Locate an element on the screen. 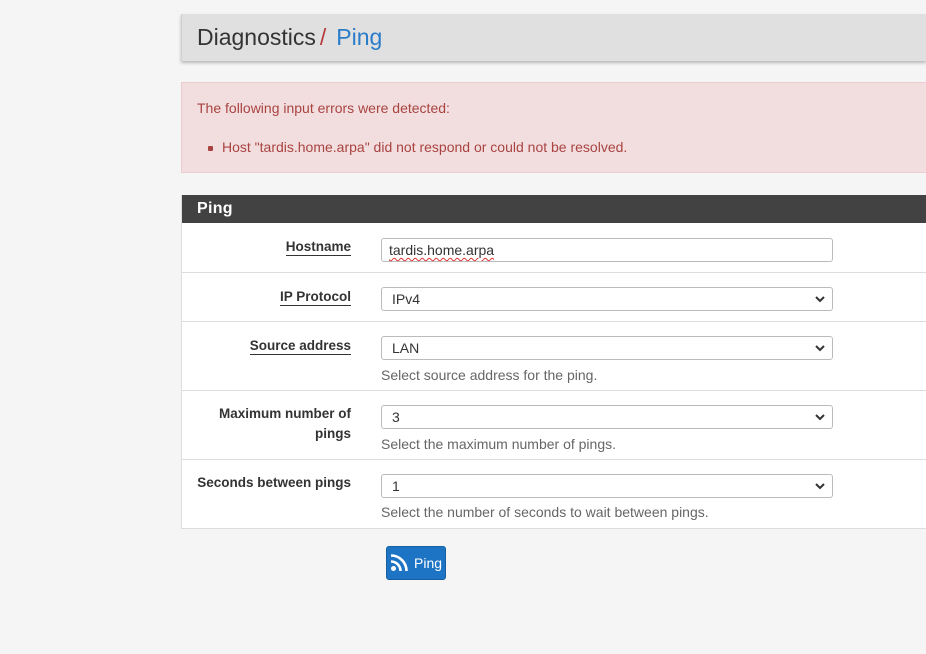  source-address-select: LAN is located at coordinates (607, 348).